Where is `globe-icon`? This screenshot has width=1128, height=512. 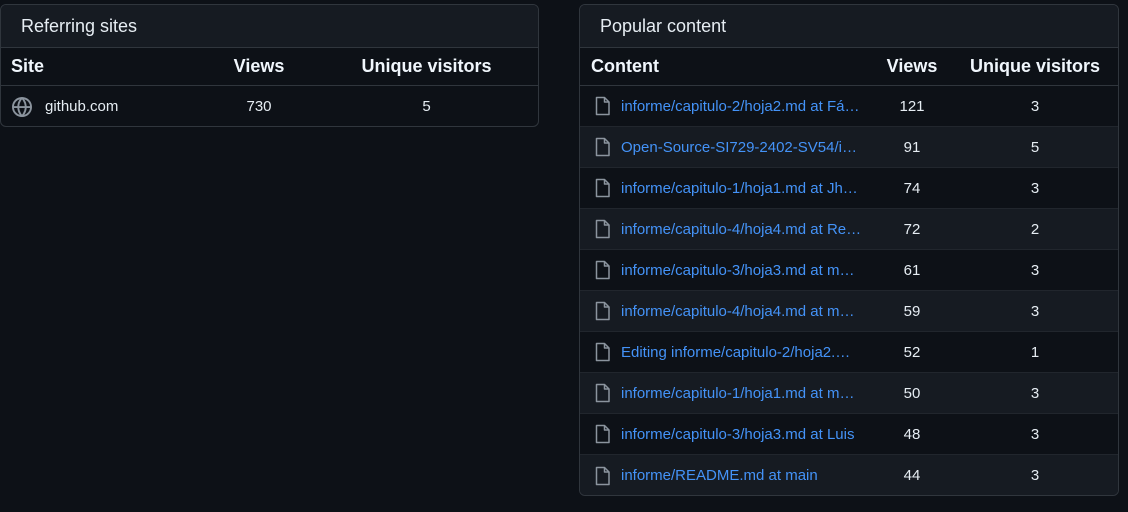
globe-icon is located at coordinates (22, 106).